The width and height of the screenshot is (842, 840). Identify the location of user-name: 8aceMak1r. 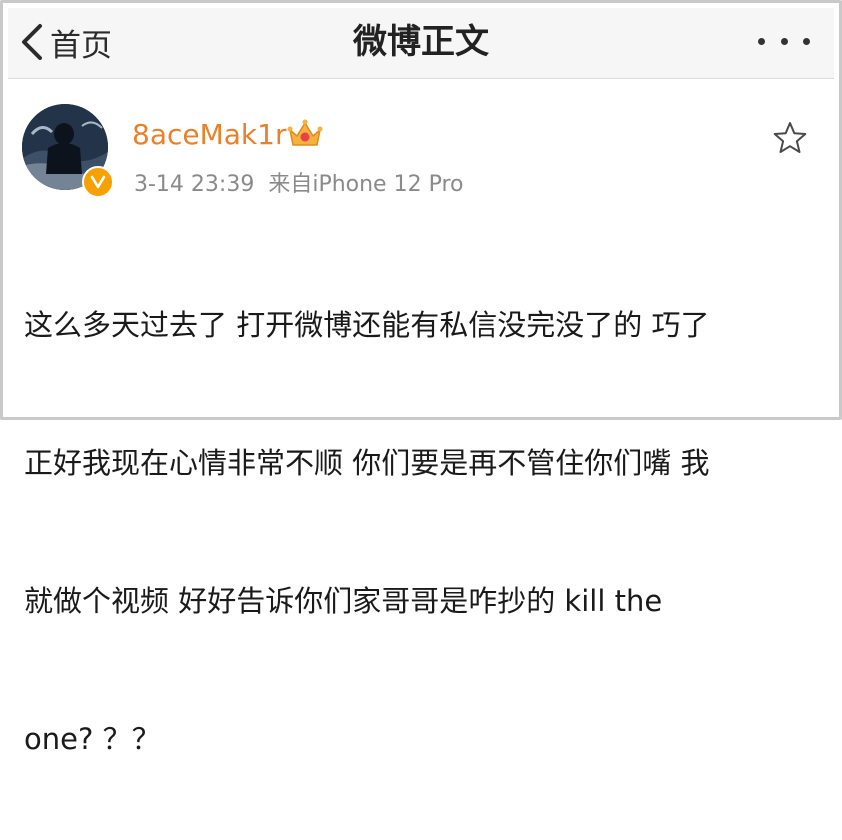
(209, 134).